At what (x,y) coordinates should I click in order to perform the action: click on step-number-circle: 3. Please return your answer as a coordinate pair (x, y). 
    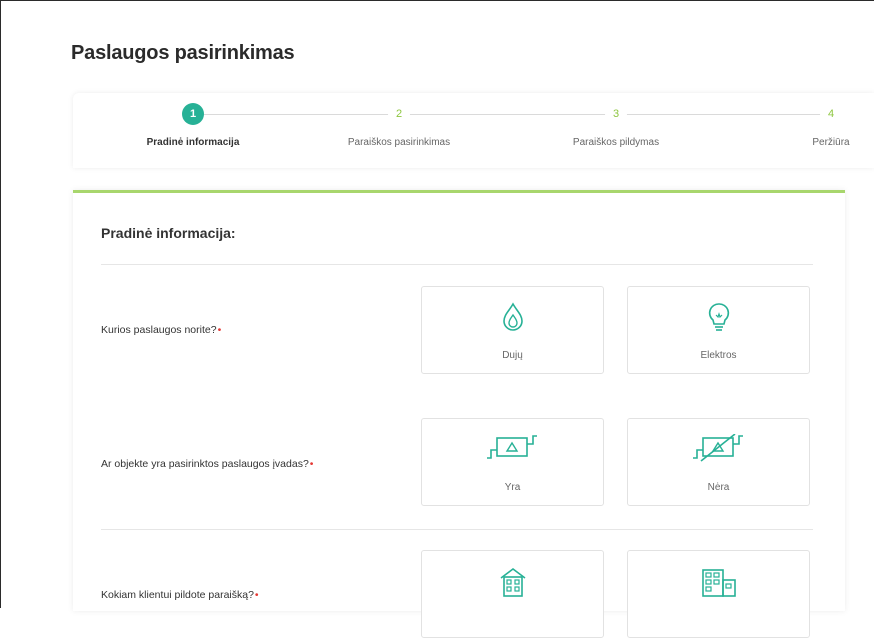
    Looking at the image, I should click on (616, 114).